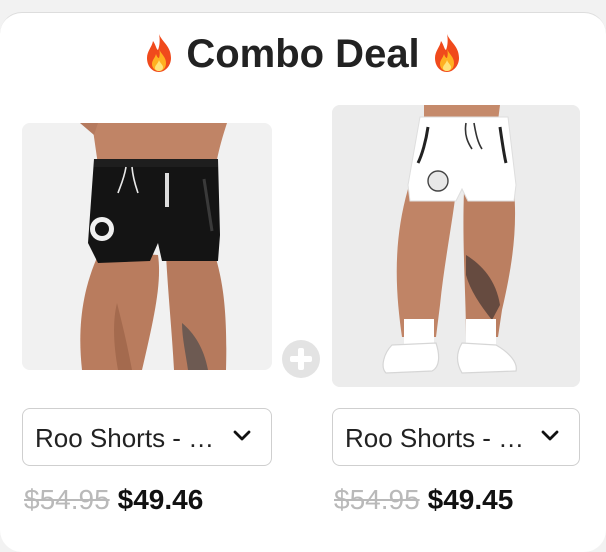 Image resolution: width=606 pixels, height=552 pixels. What do you see at coordinates (160, 499) in the screenshot?
I see `product-1-sale-price: $49.46` at bounding box center [160, 499].